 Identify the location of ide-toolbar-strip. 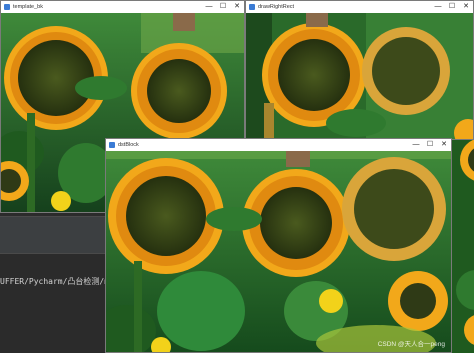
(52, 235).